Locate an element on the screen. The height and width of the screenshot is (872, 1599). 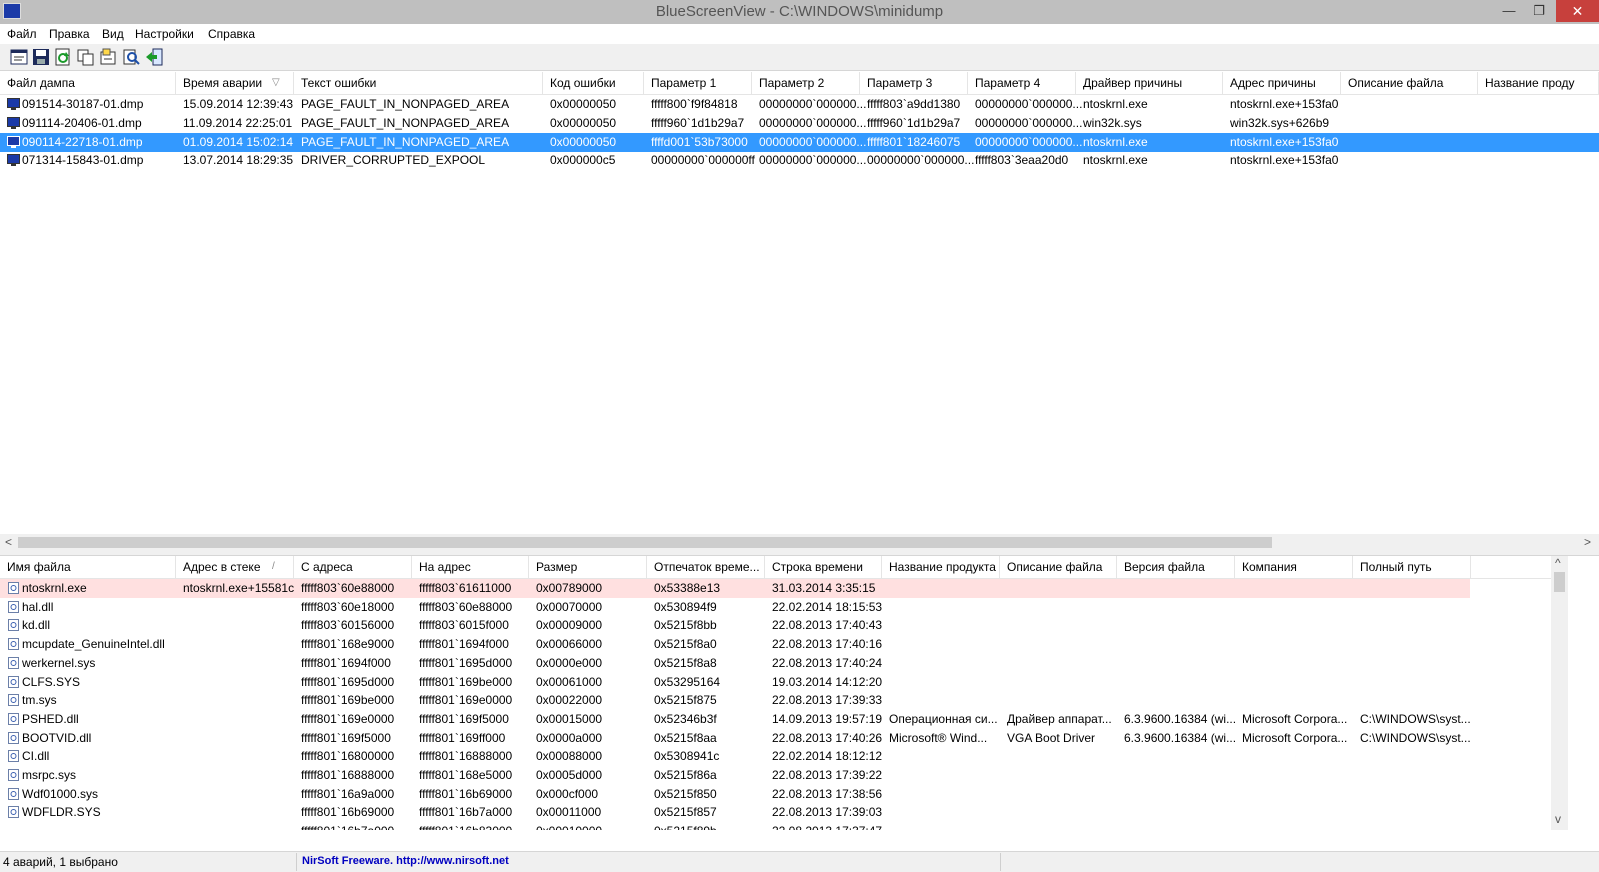
cell-1: mcupdate_GenuineIntel.dll is located at coordinates (93, 644).